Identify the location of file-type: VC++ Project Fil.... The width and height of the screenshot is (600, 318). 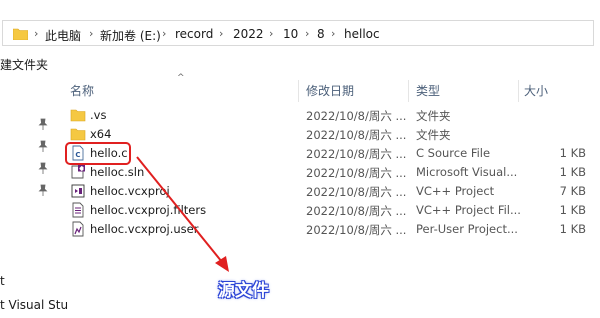
(468, 210).